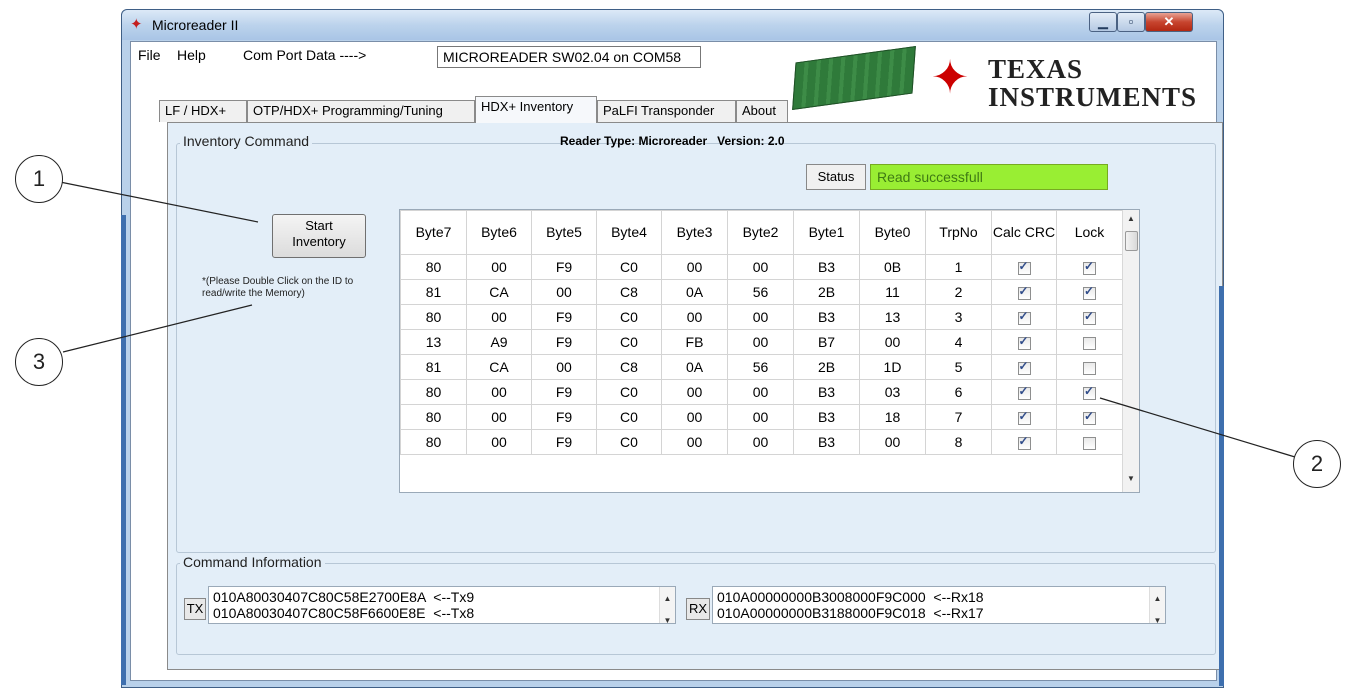 This screenshot has width=1353, height=688. Describe the element at coordinates (536, 109) in the screenshot. I see `tab-hdx-inventory: HDX+ Inventory` at that location.